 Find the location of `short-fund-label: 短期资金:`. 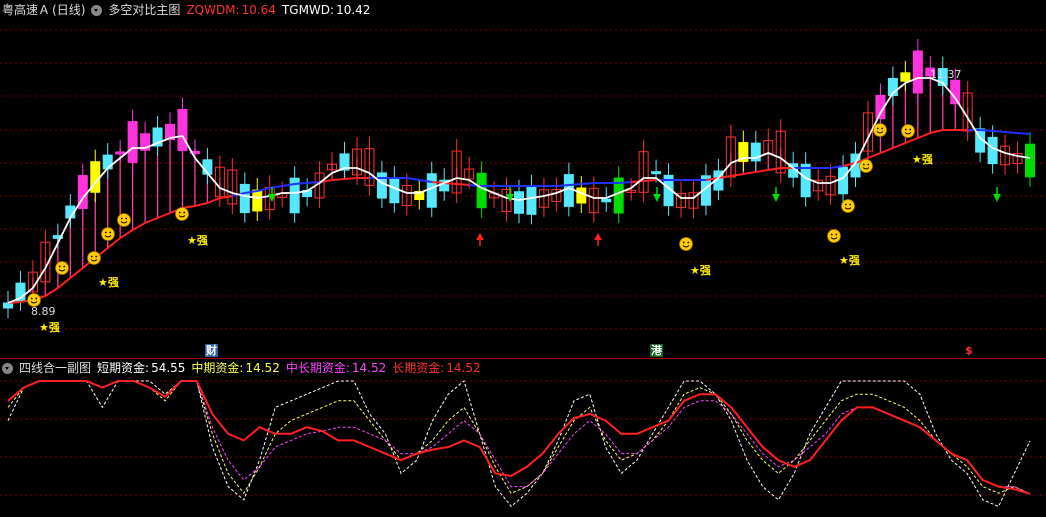

short-fund-label: 短期资金: is located at coordinates (123, 368).